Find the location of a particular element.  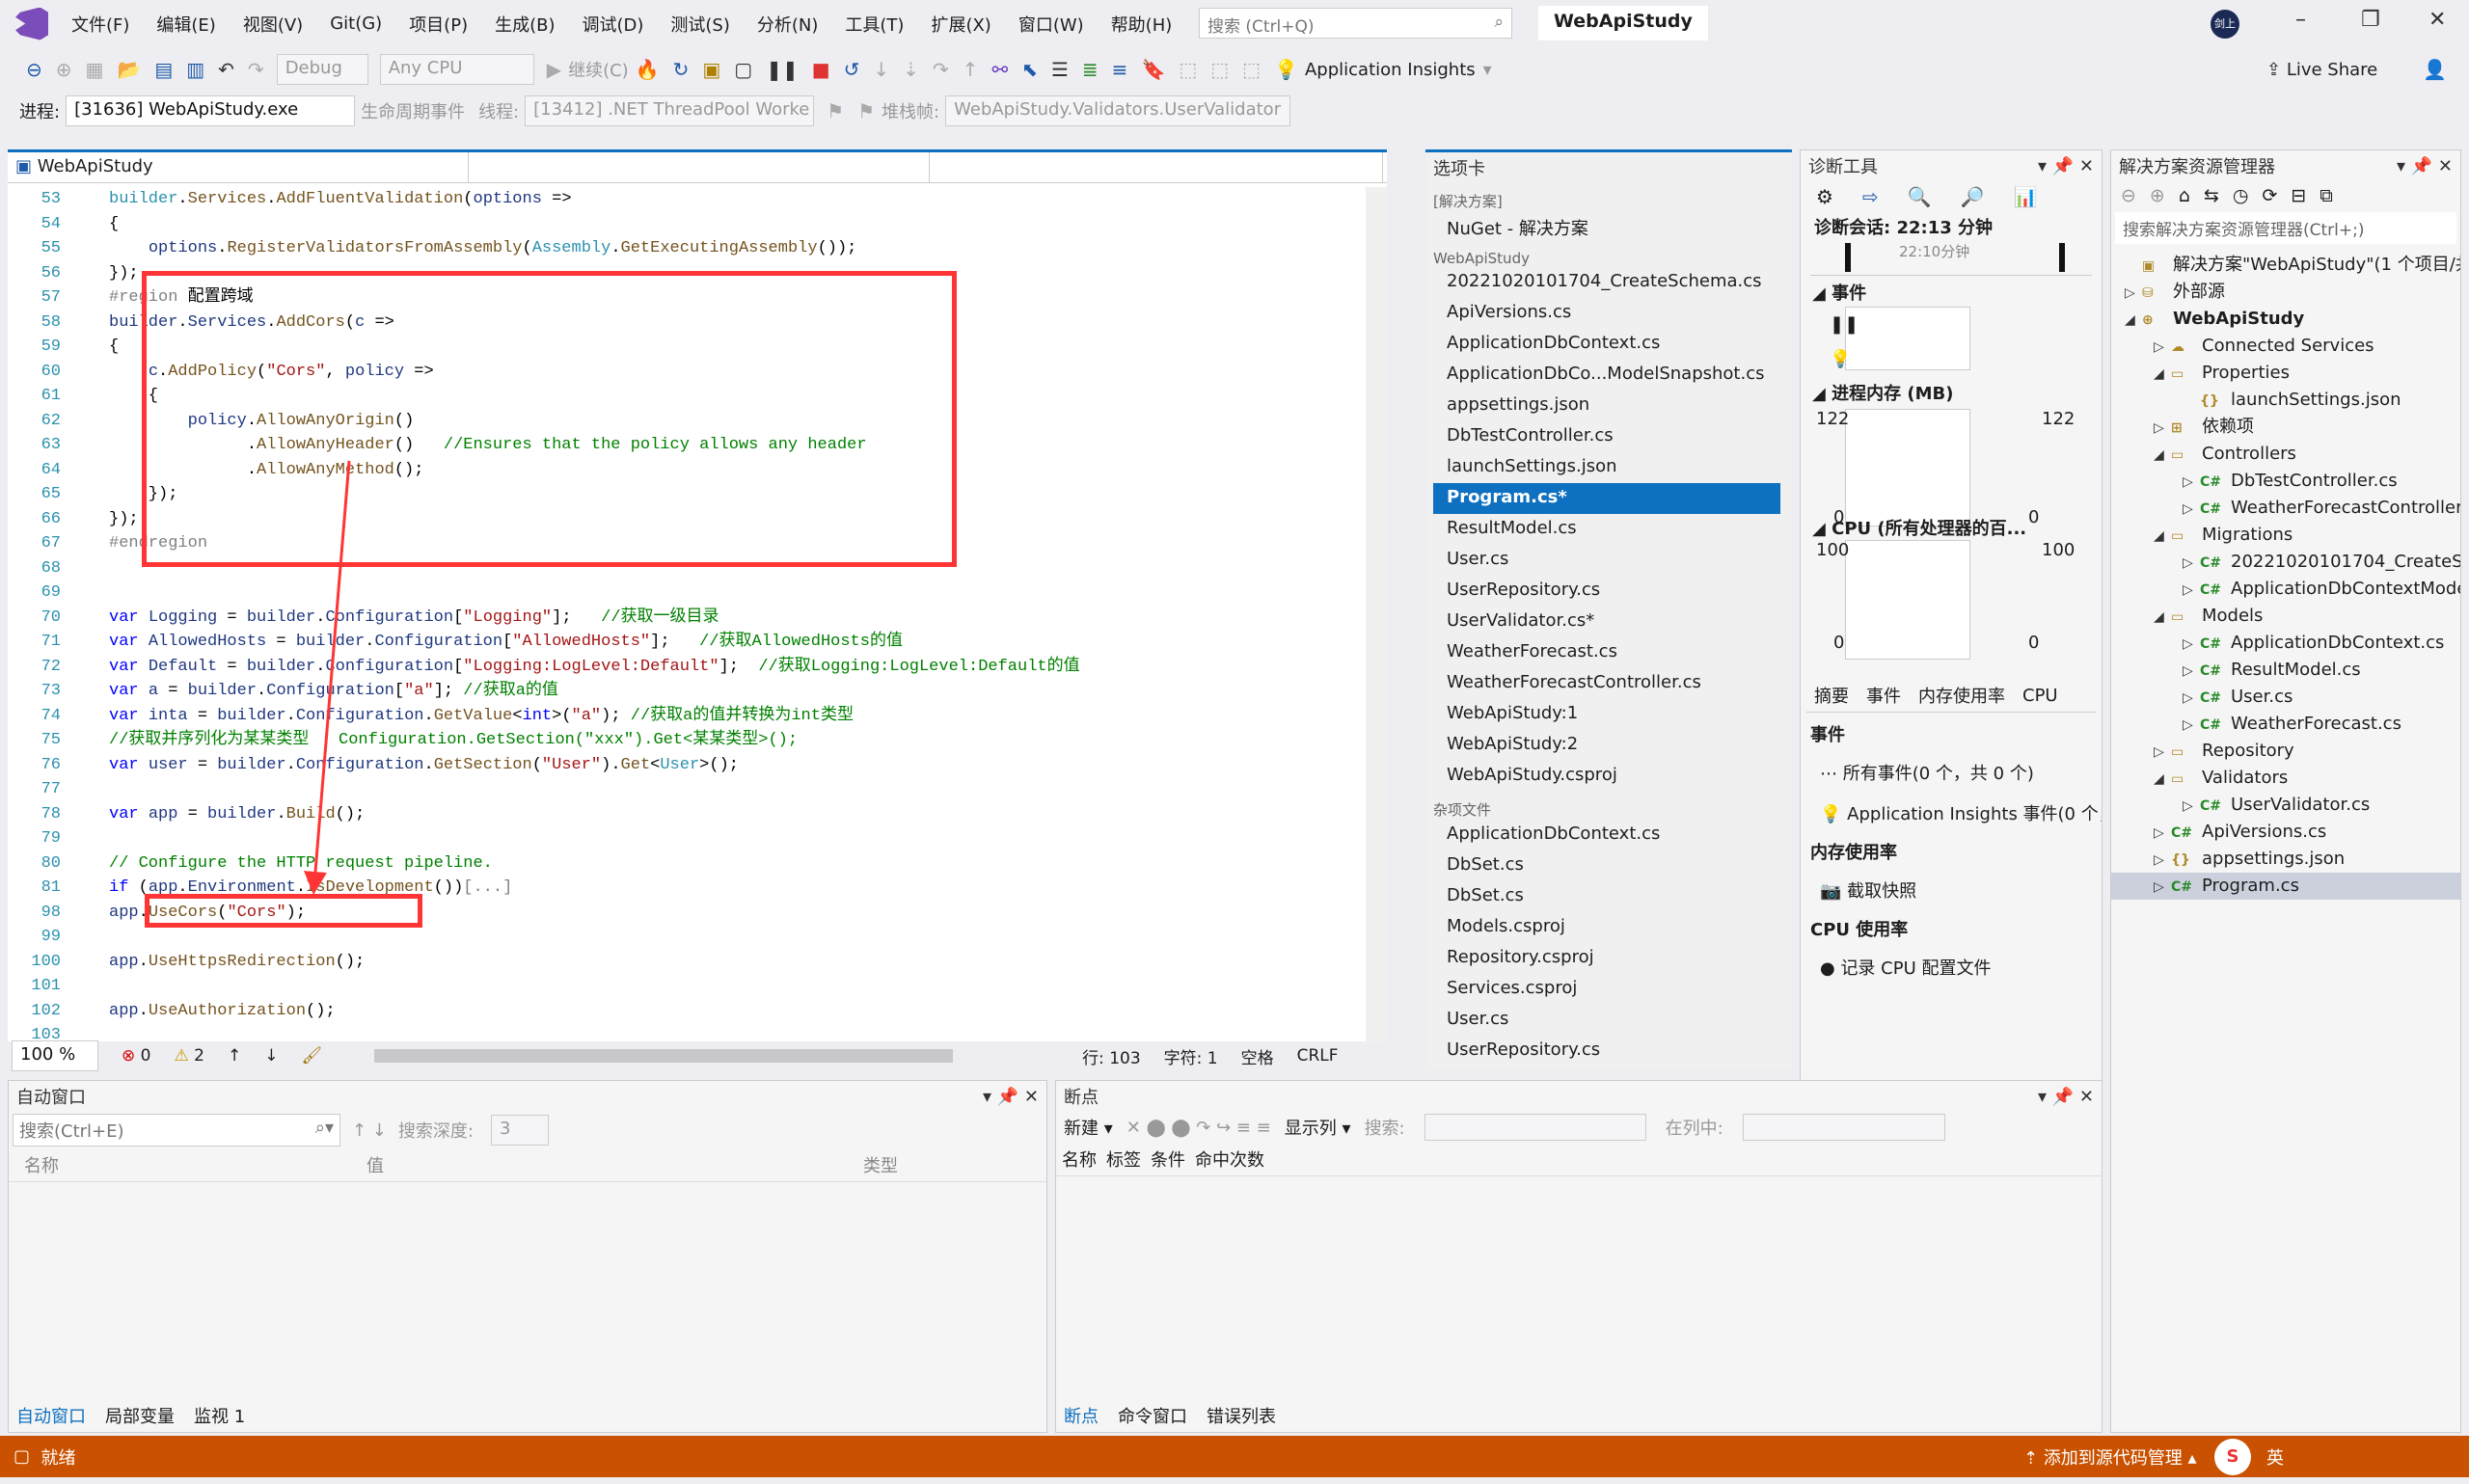

solution-tree-item: ▷ C# ApiVersions.cs is located at coordinates (2285, 832).